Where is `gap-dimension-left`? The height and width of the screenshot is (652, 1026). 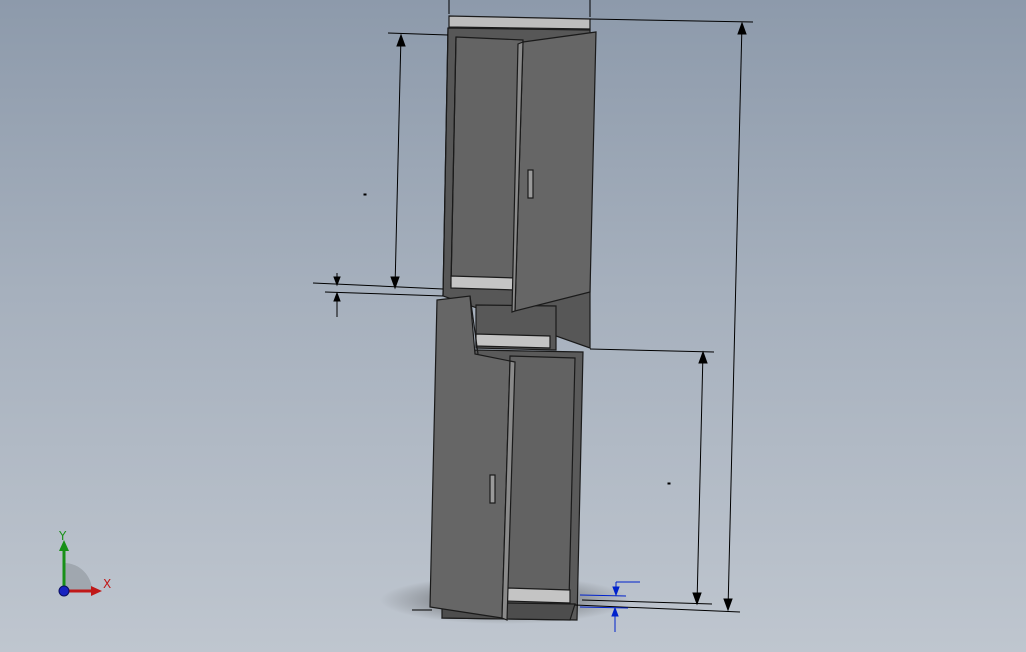 gap-dimension-left is located at coordinates (378, 295).